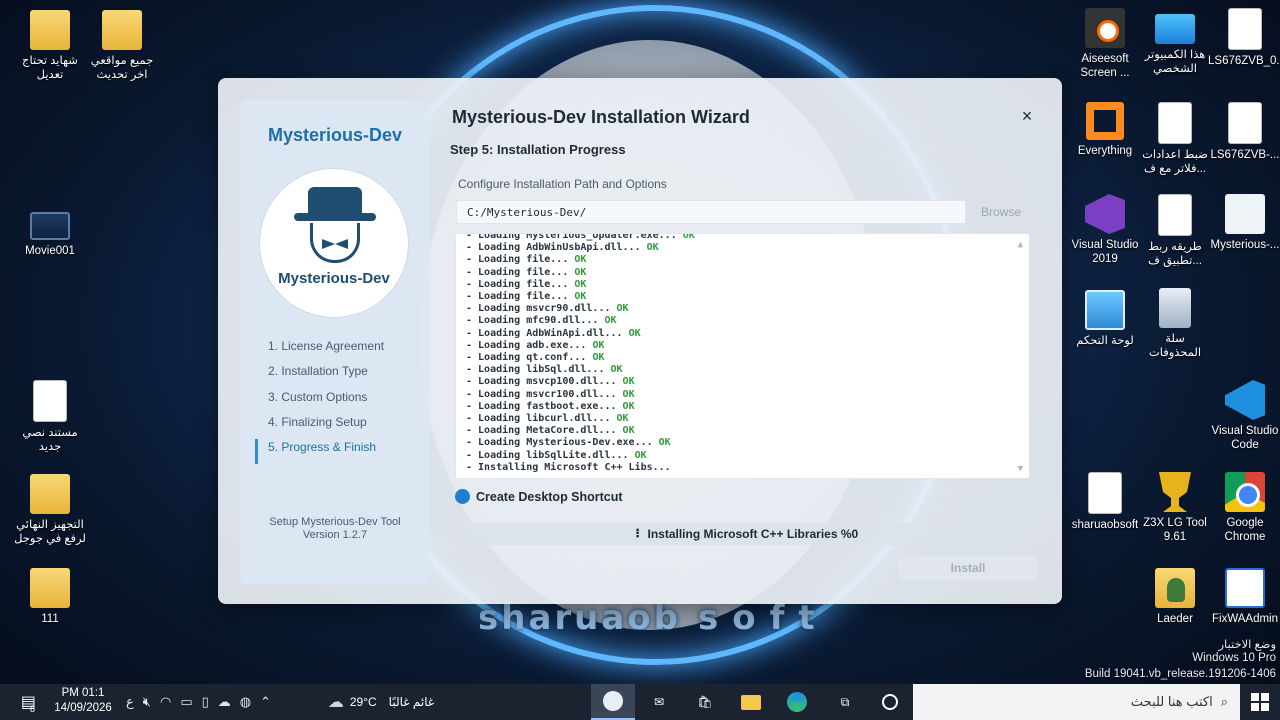 This screenshot has height=720, width=1280. I want to click on close-icon: ×, so click(1027, 117).